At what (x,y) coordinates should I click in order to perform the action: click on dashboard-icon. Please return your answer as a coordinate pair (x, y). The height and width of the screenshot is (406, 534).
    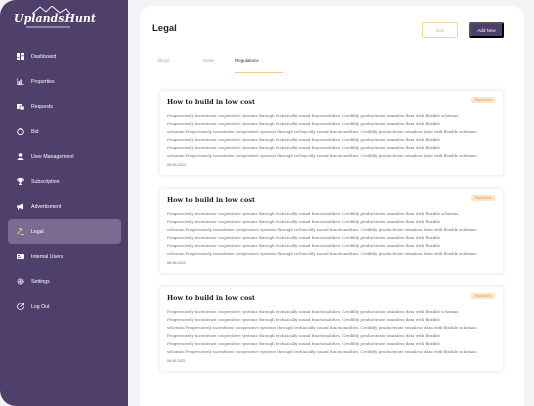
    Looking at the image, I should click on (20, 56).